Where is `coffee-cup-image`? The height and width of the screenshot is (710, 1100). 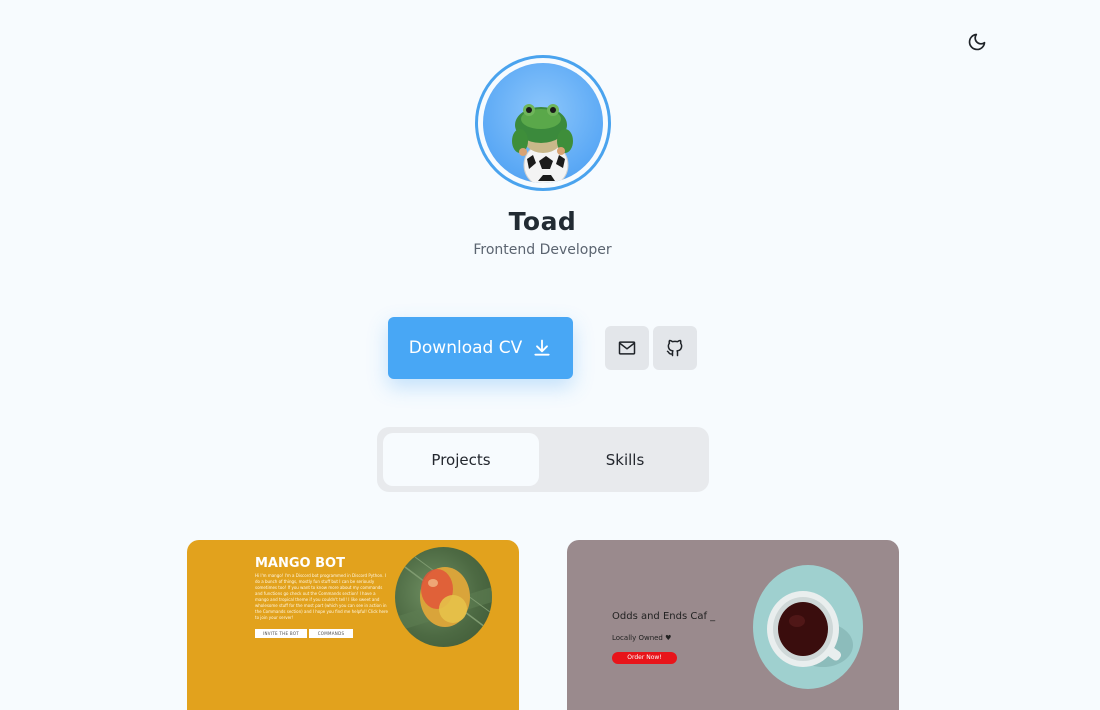 coffee-cup-image is located at coordinates (808, 627).